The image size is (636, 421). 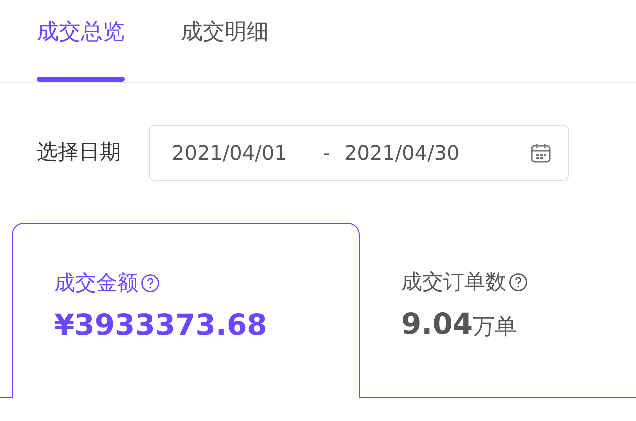 I want to click on start-date: 2021/04/01, so click(x=230, y=153).